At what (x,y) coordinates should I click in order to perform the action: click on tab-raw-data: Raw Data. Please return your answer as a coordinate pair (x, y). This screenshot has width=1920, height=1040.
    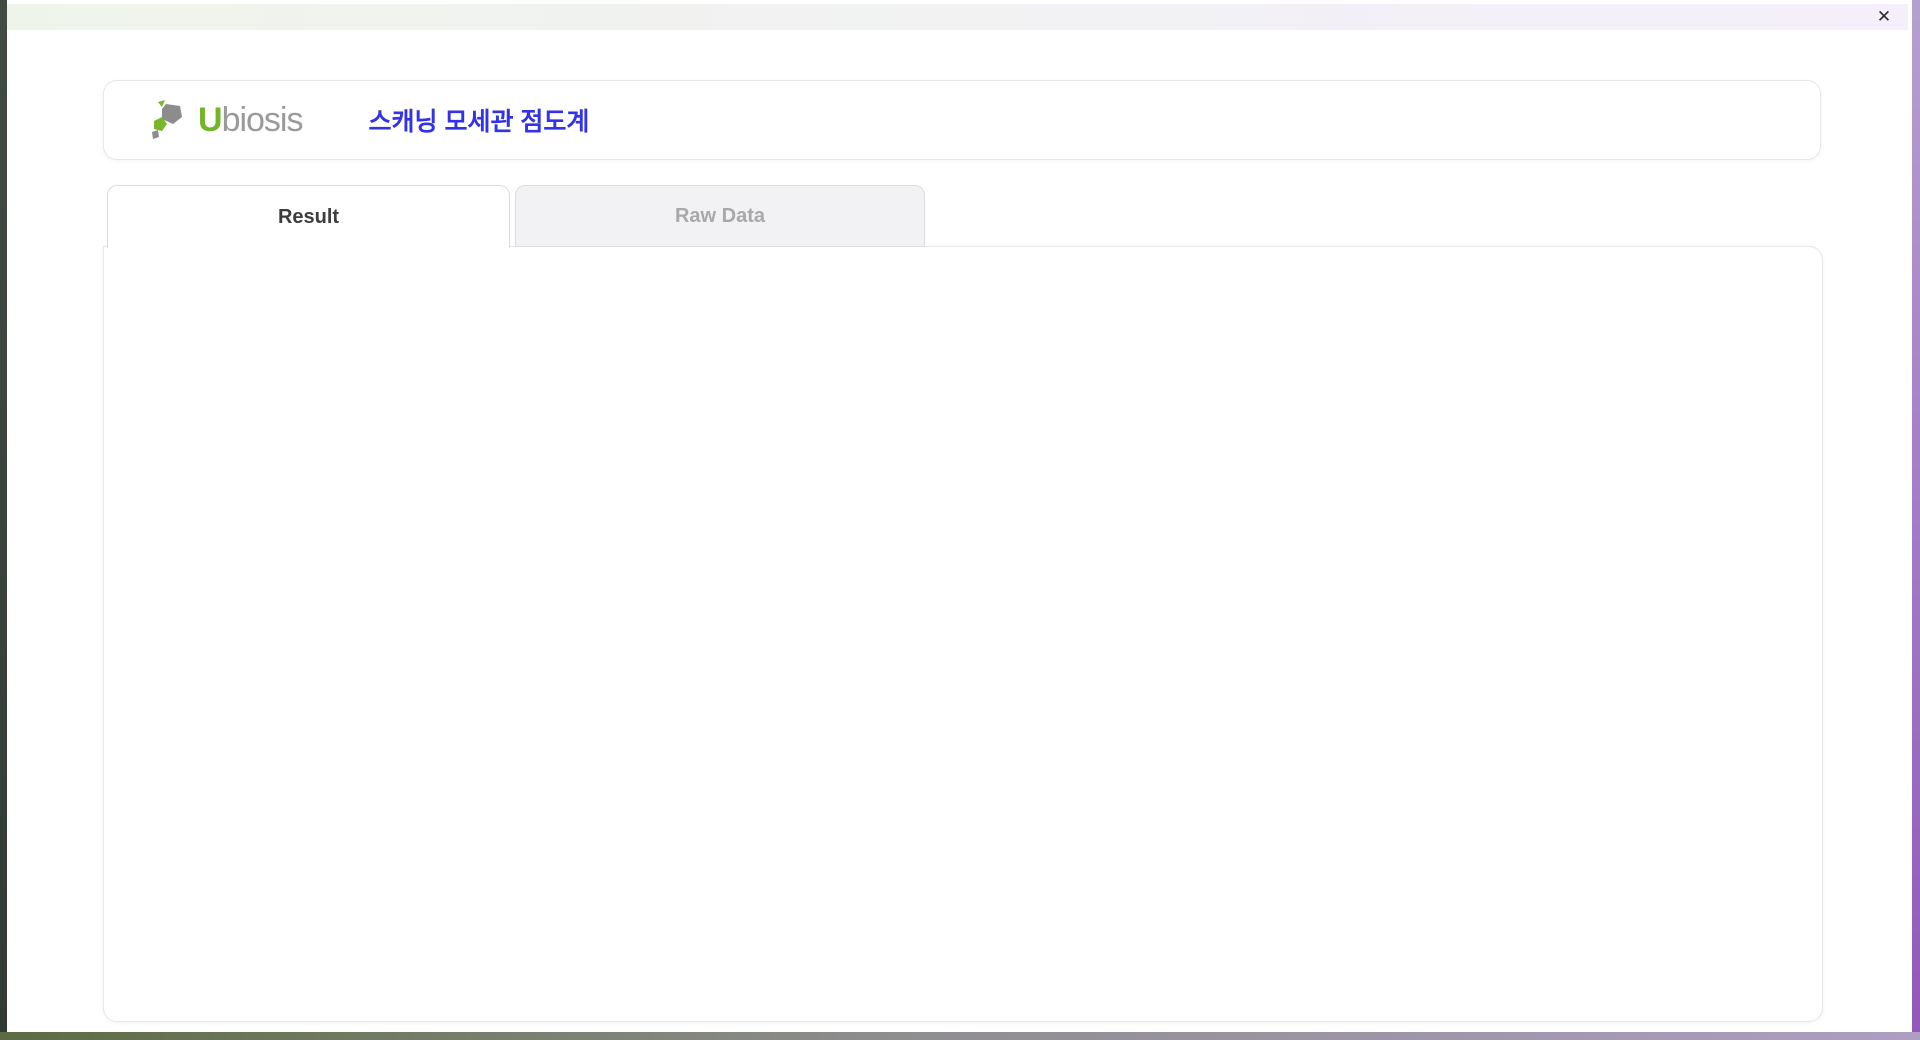
    Looking at the image, I should click on (720, 216).